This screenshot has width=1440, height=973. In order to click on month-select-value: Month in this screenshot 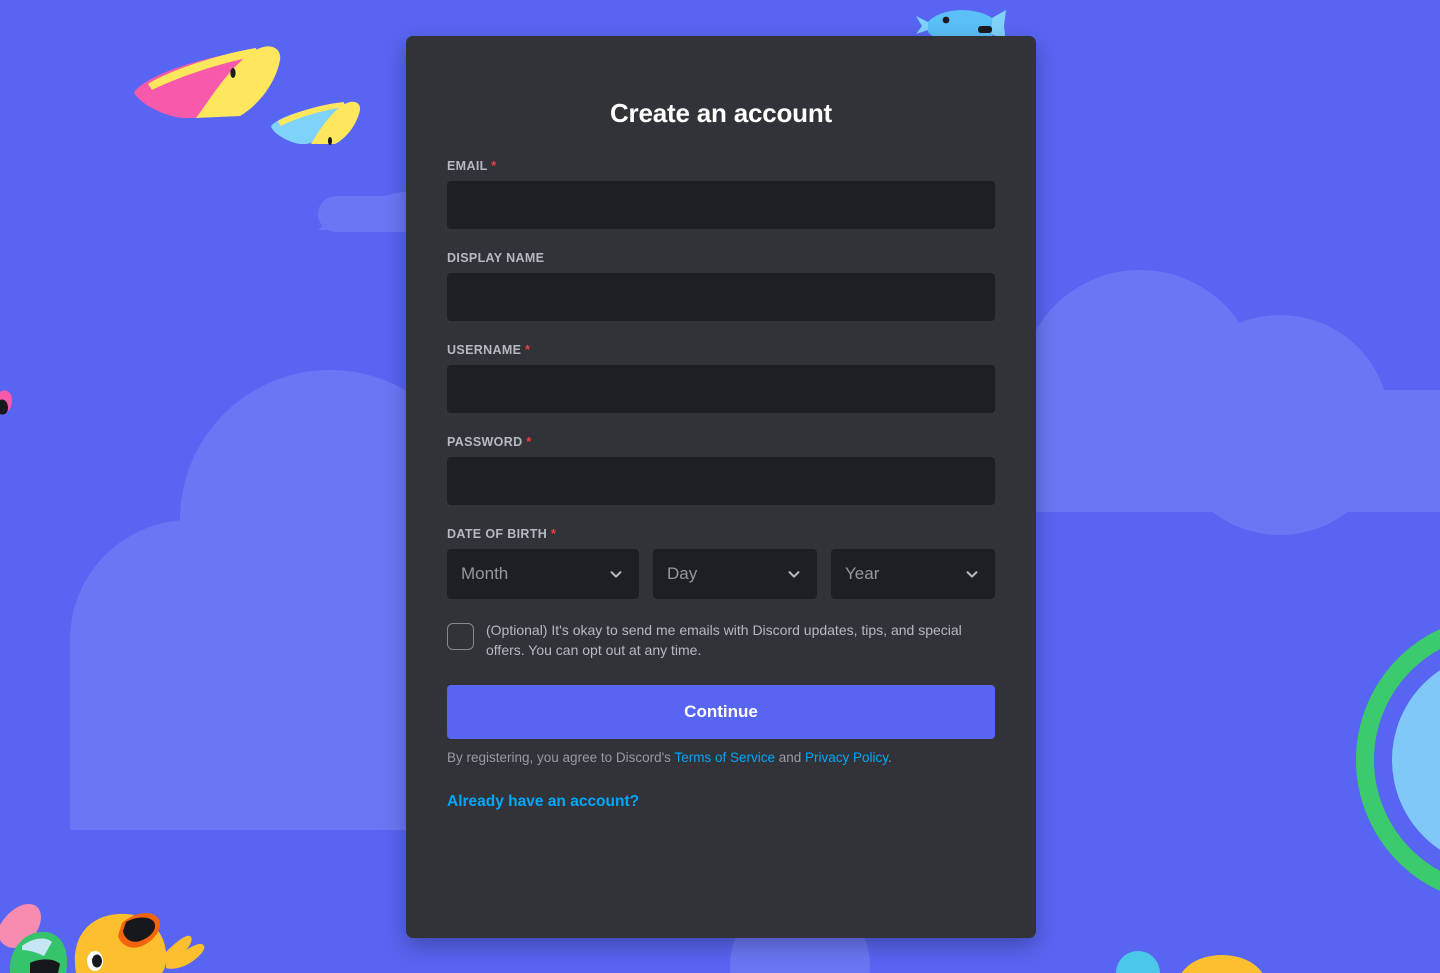, I will do `click(485, 573)`.